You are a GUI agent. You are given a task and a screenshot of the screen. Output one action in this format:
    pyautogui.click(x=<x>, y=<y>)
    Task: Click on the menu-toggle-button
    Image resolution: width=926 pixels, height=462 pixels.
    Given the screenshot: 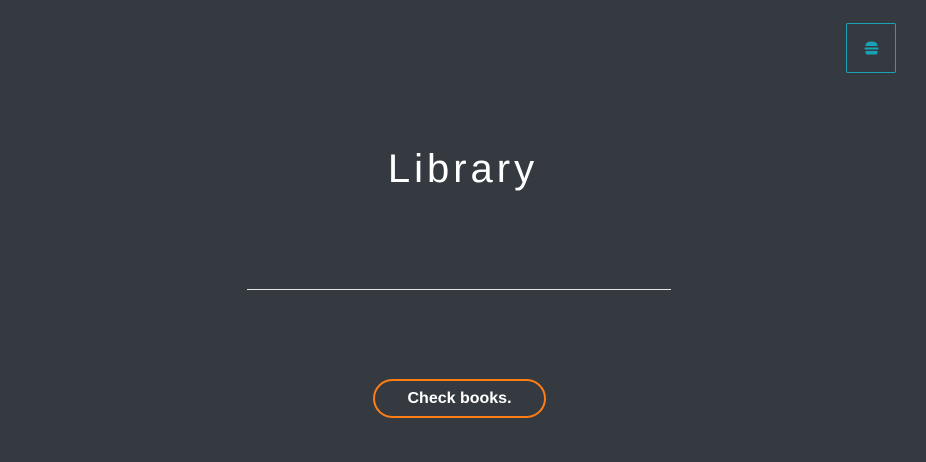 What is the action you would take?
    pyautogui.click(x=871, y=48)
    